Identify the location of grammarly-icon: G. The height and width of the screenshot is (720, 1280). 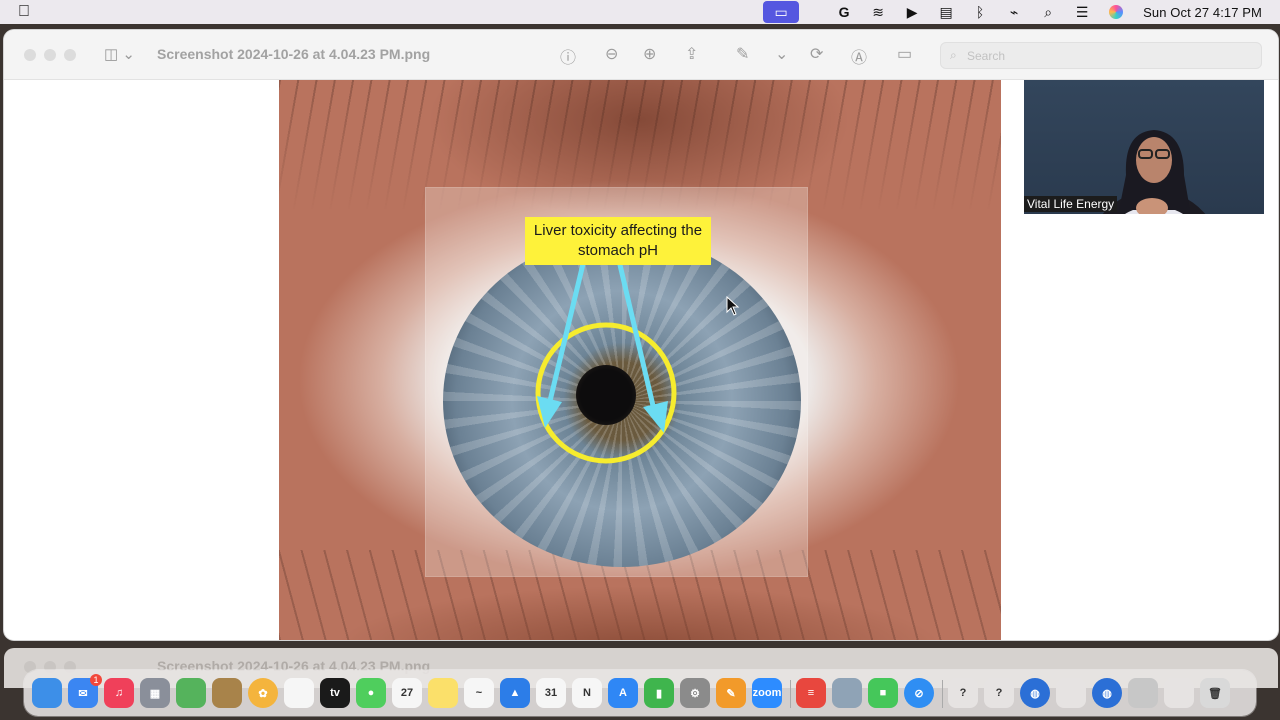
(844, 12).